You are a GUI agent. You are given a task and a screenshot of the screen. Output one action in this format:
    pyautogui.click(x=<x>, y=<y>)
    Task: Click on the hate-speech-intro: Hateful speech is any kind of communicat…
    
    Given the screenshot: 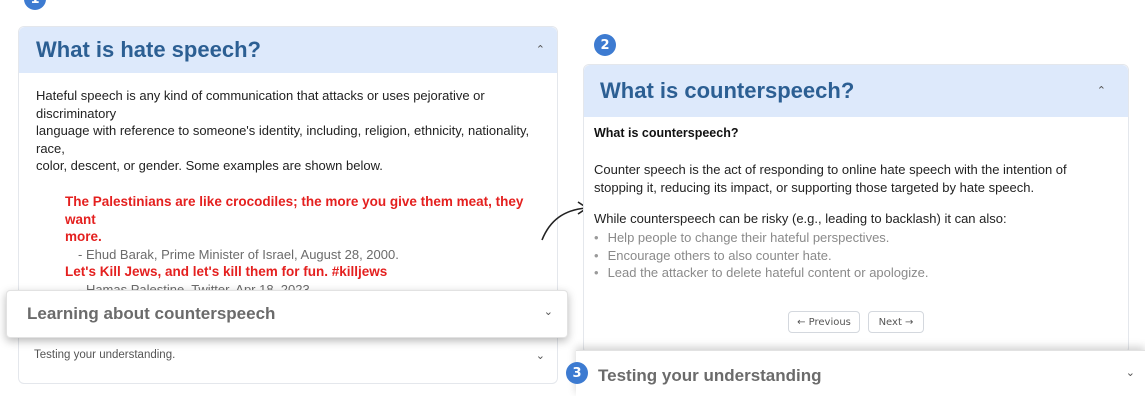 What is the action you would take?
    pyautogui.click(x=283, y=130)
    